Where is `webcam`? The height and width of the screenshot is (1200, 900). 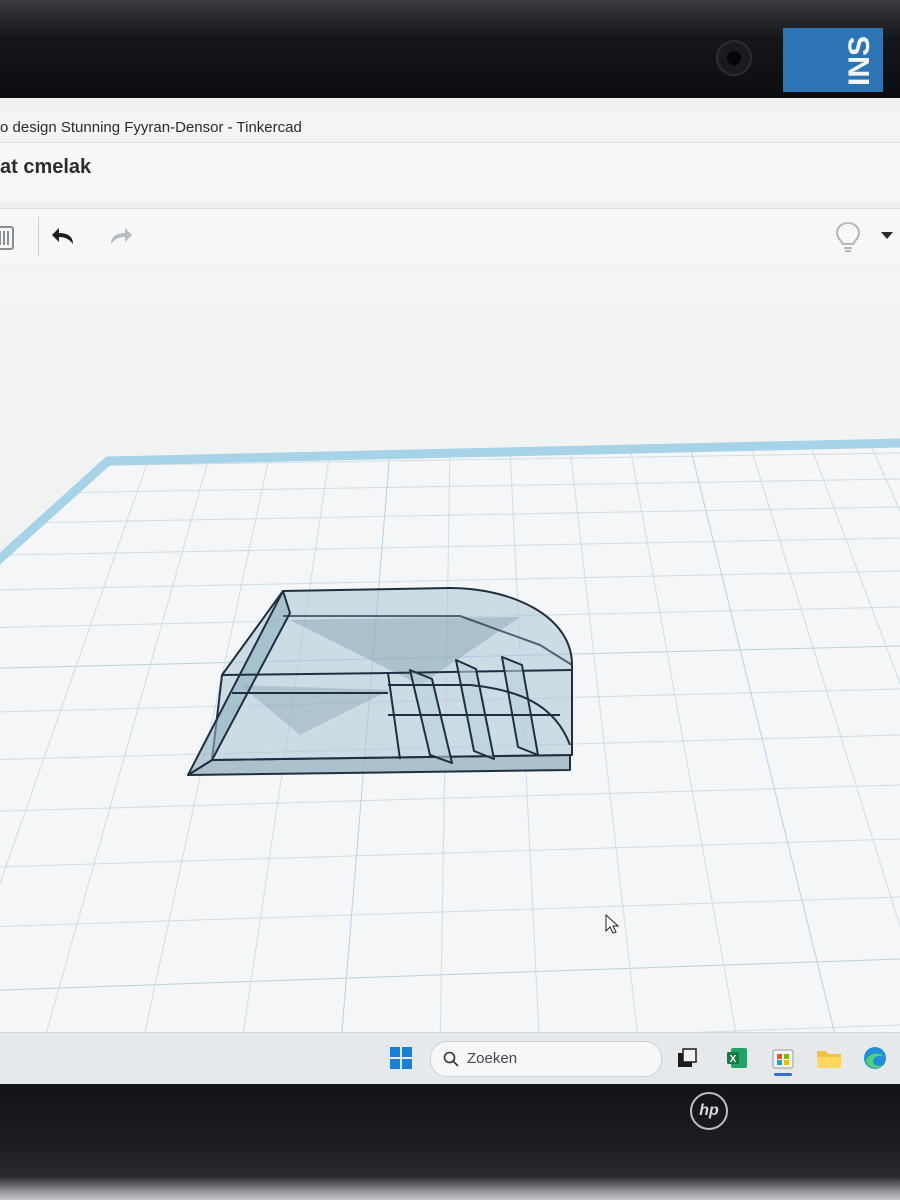
webcam is located at coordinates (734, 58).